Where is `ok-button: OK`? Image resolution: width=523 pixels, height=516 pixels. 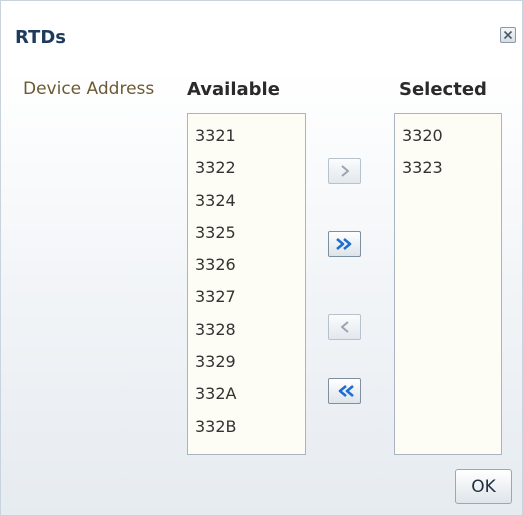 ok-button: OK is located at coordinates (483, 486).